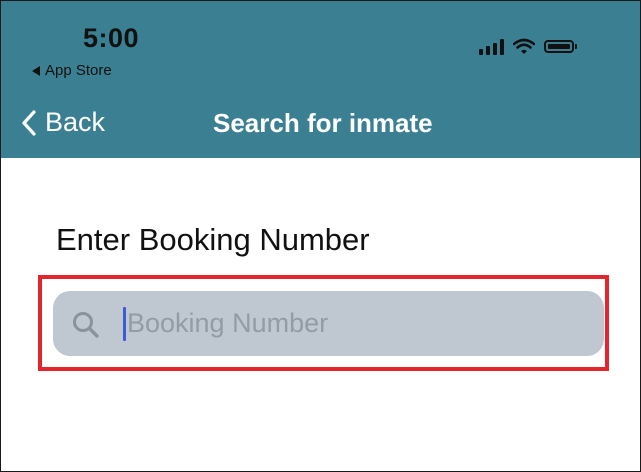  I want to click on triangle-left-icon, so click(36, 70).